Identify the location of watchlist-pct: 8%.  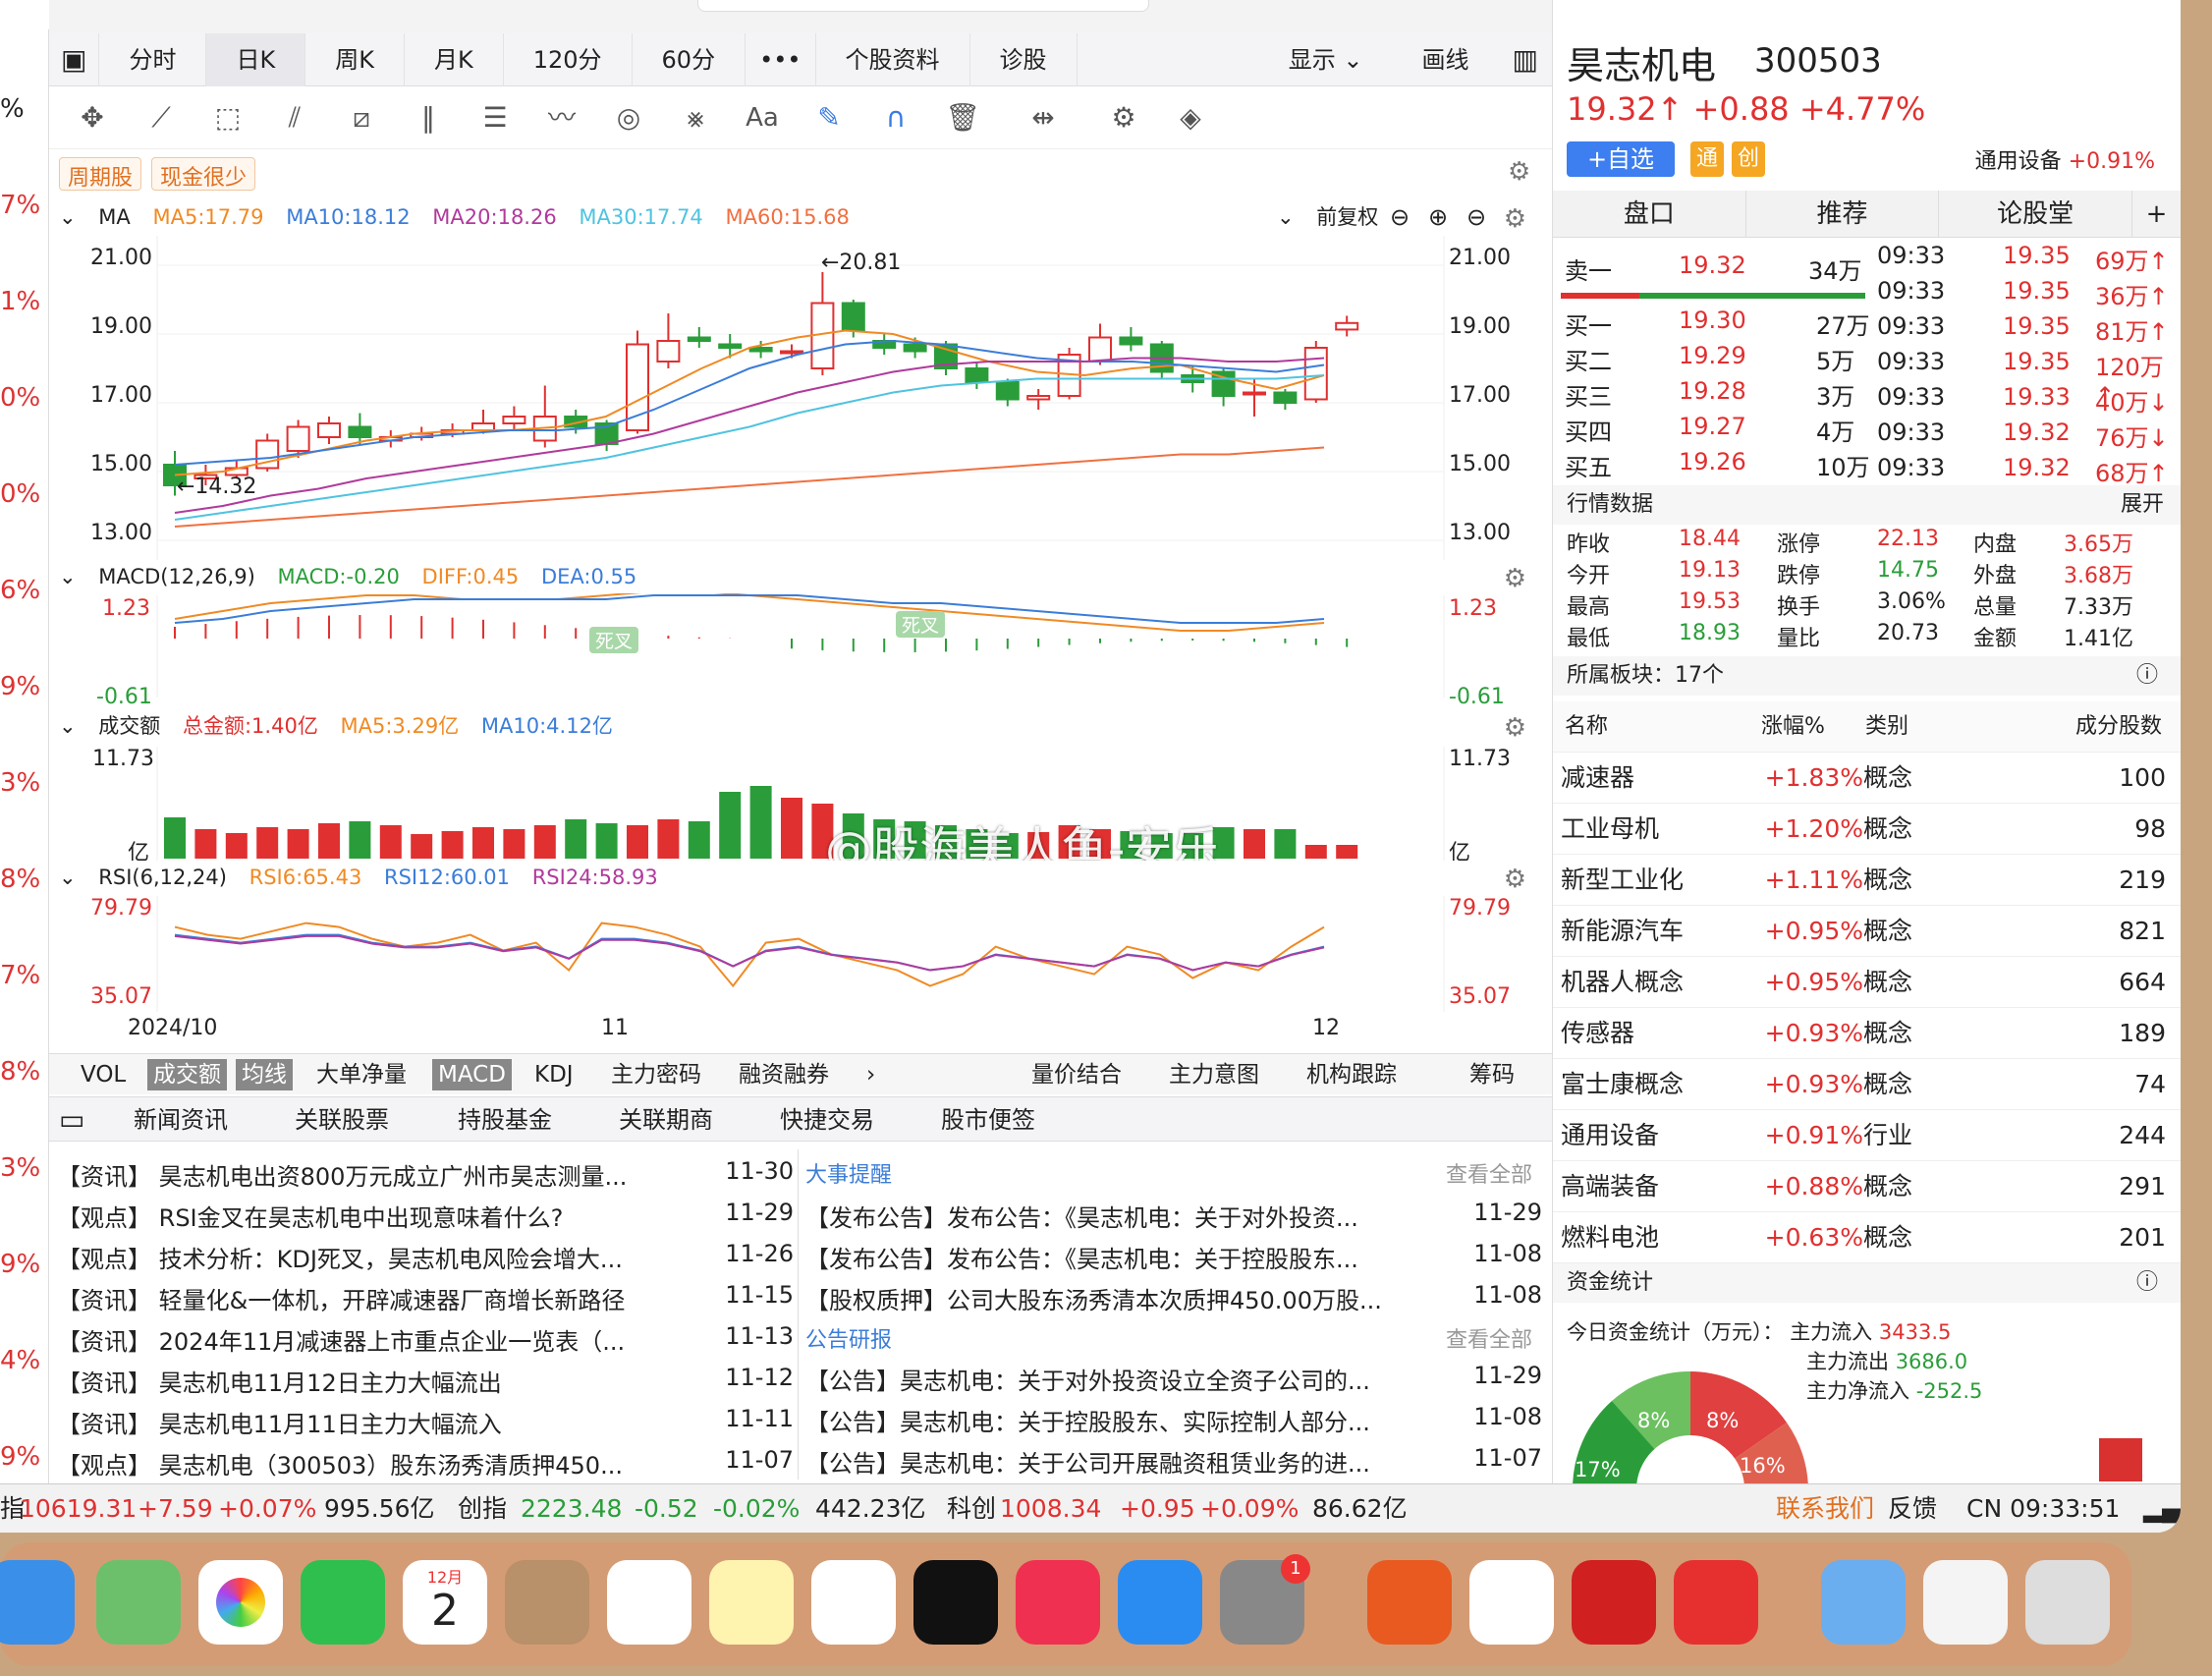
(24, 1072).